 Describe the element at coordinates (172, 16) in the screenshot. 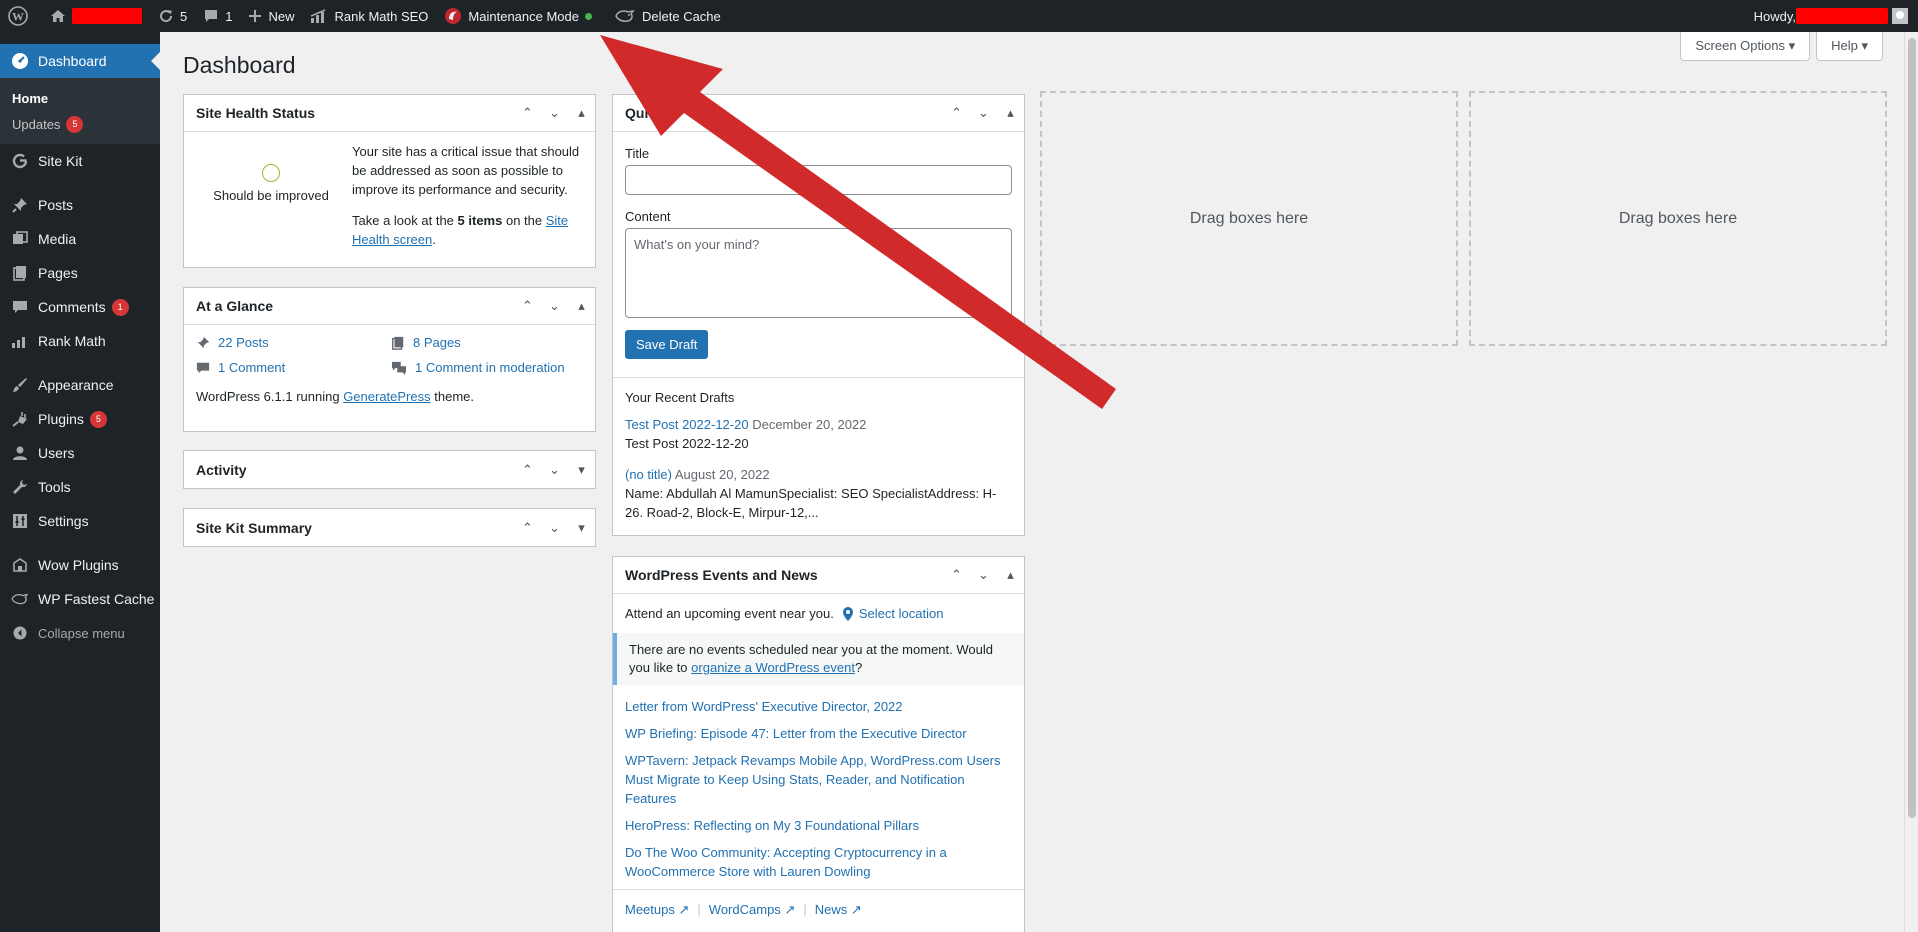

I see `updates-button: 5` at that location.